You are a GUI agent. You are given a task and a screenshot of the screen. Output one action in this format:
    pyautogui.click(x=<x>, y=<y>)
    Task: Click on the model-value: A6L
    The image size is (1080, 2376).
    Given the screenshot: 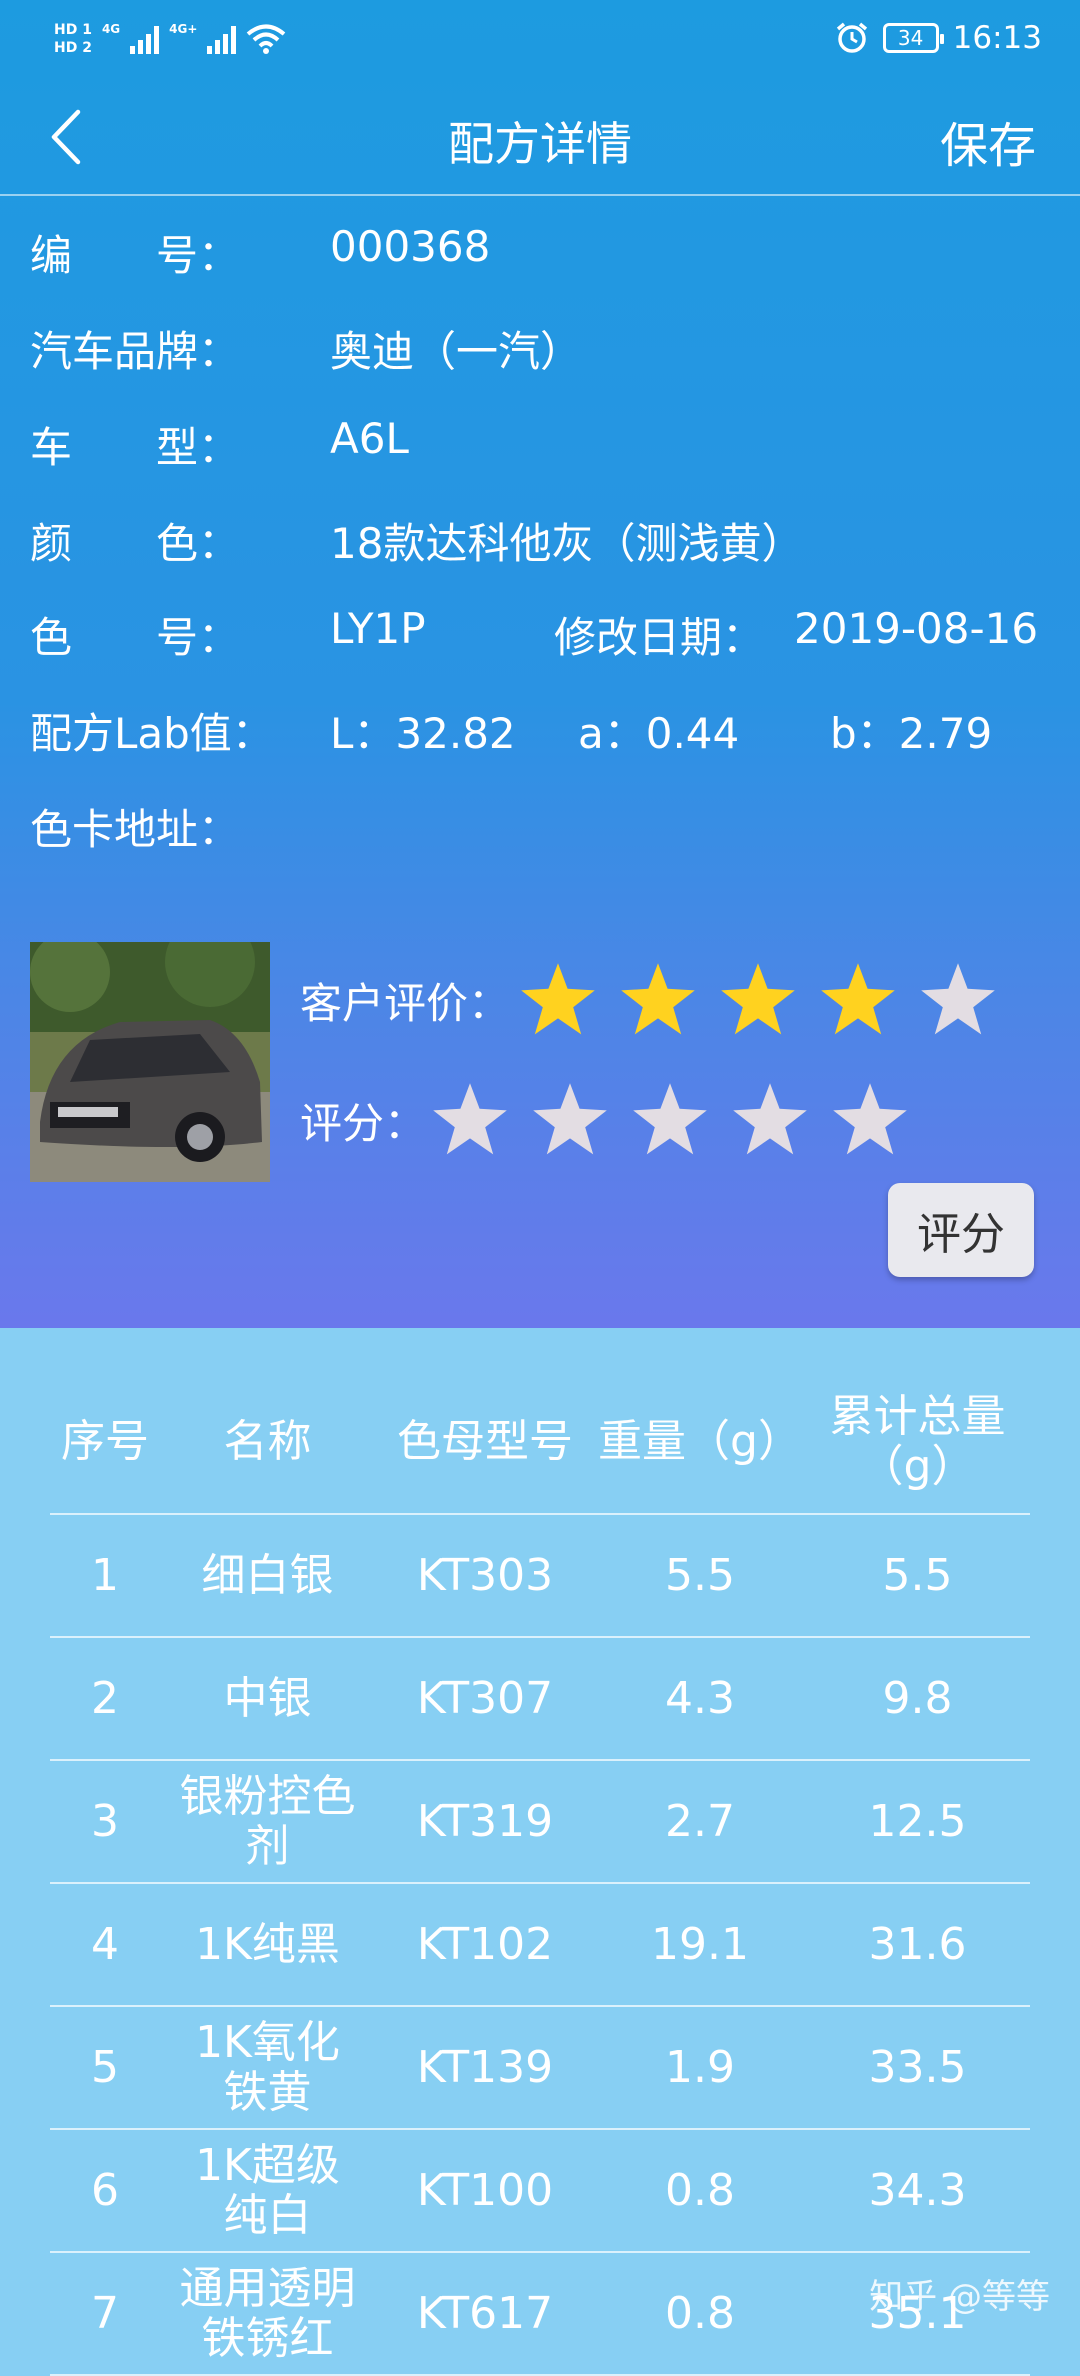 What is the action you would take?
    pyautogui.click(x=369, y=438)
    